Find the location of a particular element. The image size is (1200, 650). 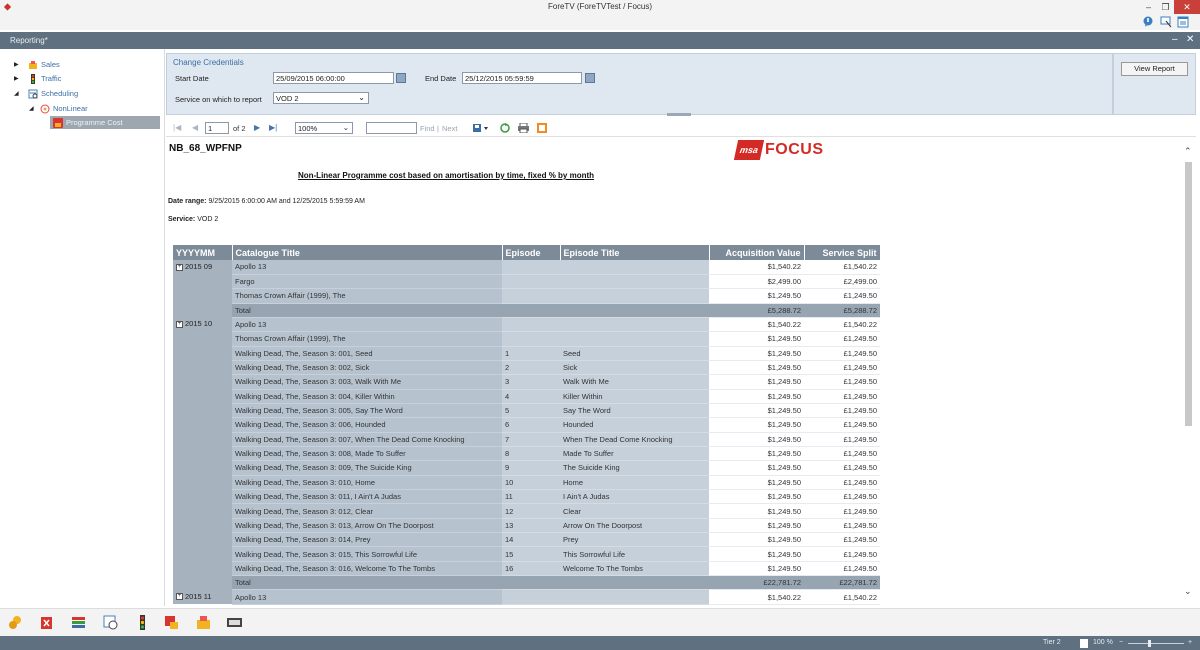

find-input is located at coordinates (391, 128).